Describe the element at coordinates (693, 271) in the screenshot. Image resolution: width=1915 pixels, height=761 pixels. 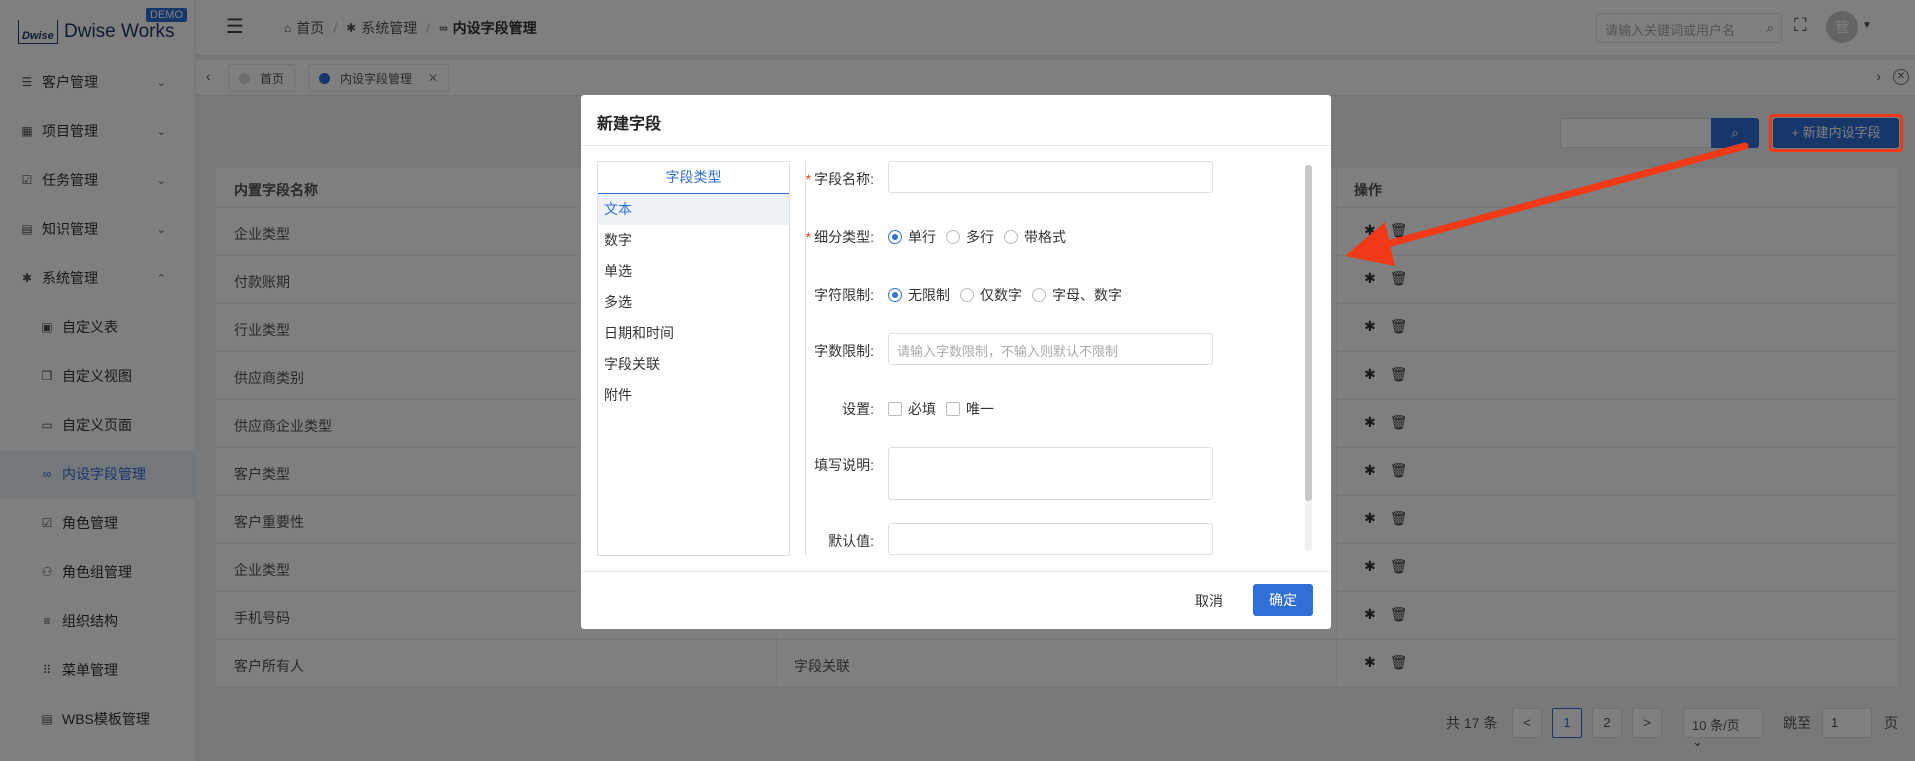
I see `field-type-single-select: 单选` at that location.